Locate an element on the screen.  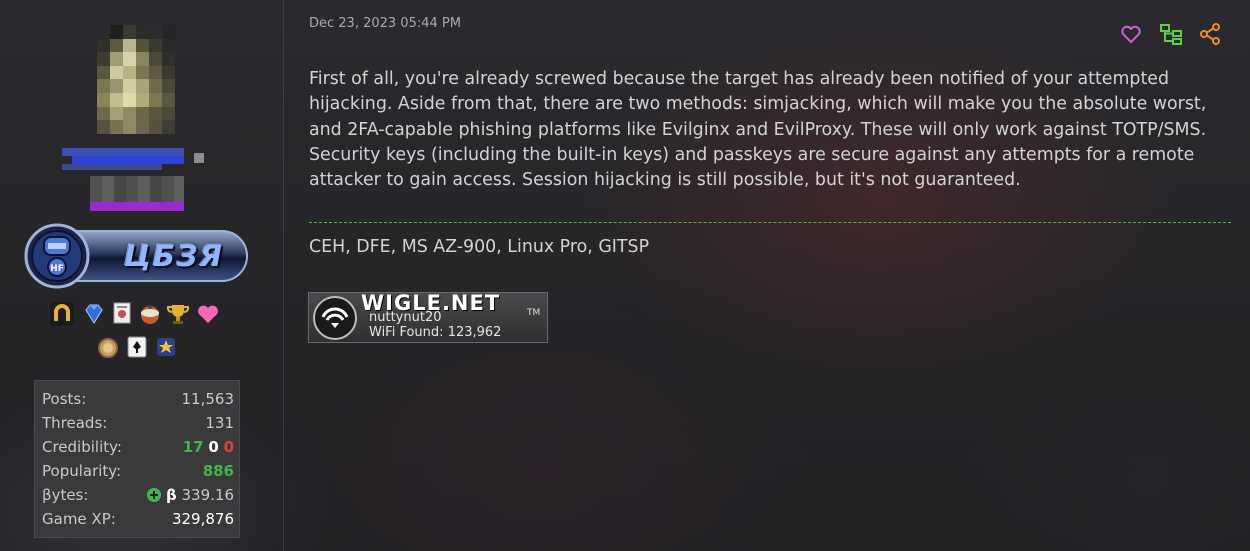
signature-text: CEH, DFE, MS AZ-900, Linux Pro, GITSP is located at coordinates (479, 247).